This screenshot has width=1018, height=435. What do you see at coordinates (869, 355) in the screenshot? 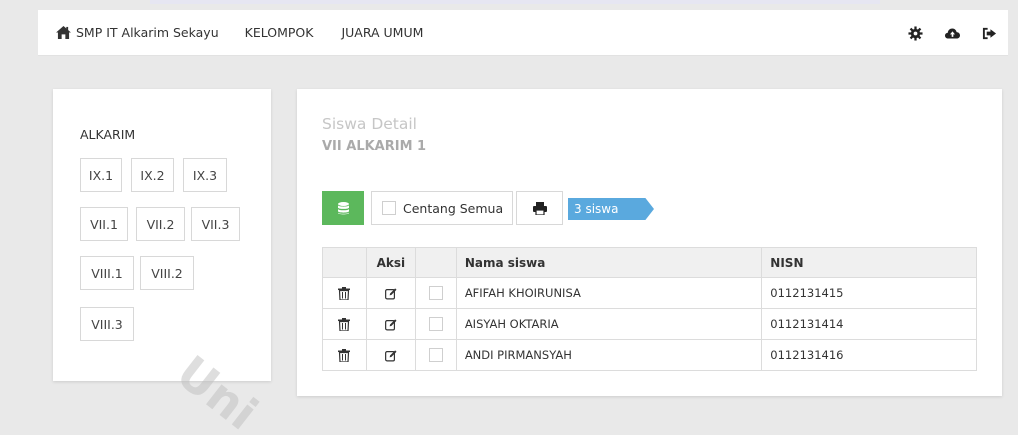
I see `student-nisn: 0112131416` at bounding box center [869, 355].